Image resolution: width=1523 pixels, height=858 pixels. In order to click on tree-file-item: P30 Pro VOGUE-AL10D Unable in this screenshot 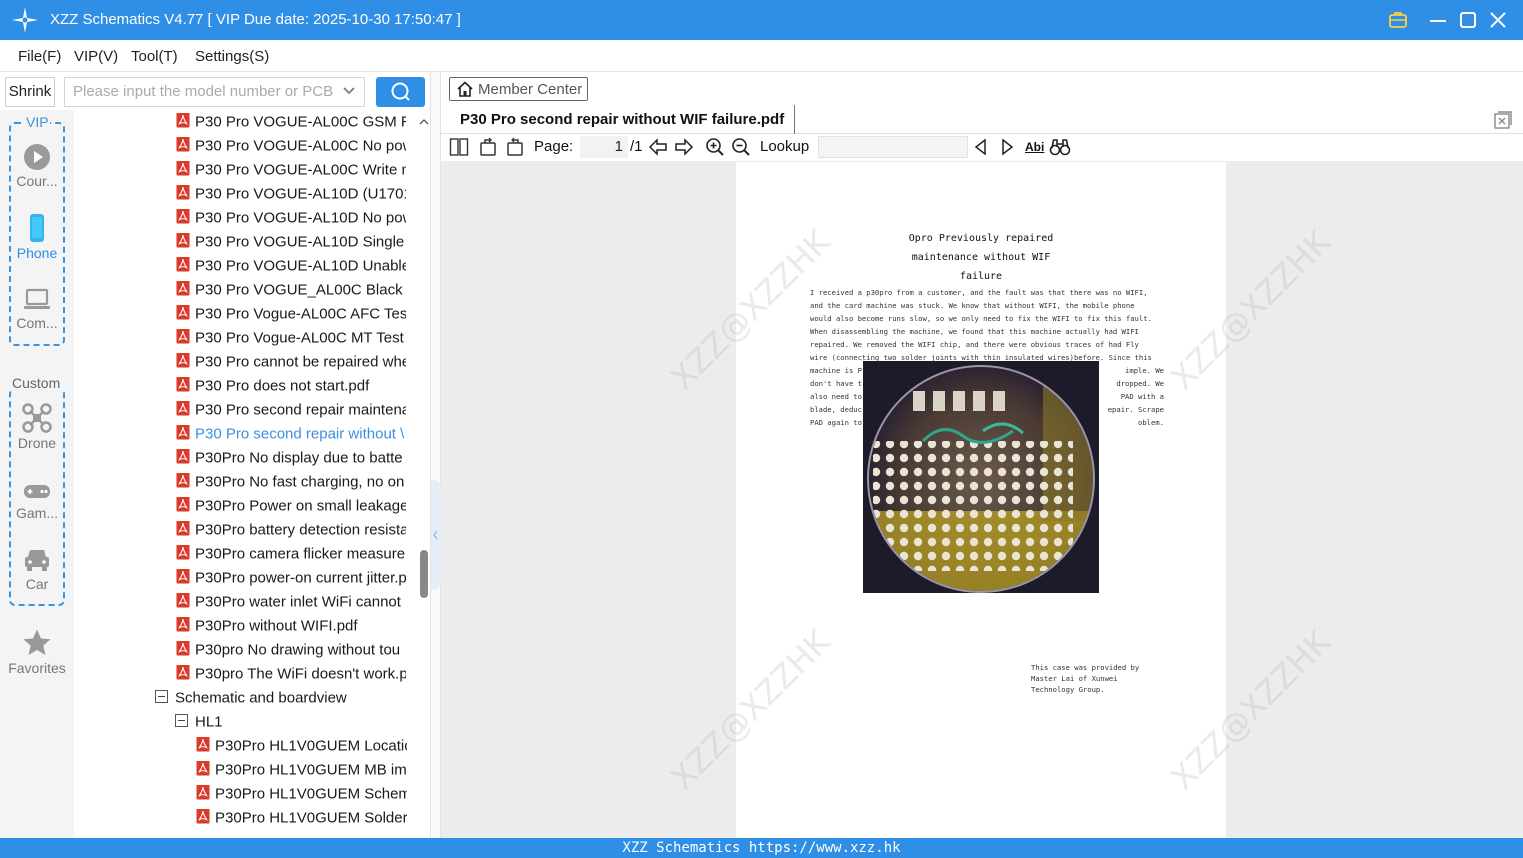, I will do `click(291, 269)`.